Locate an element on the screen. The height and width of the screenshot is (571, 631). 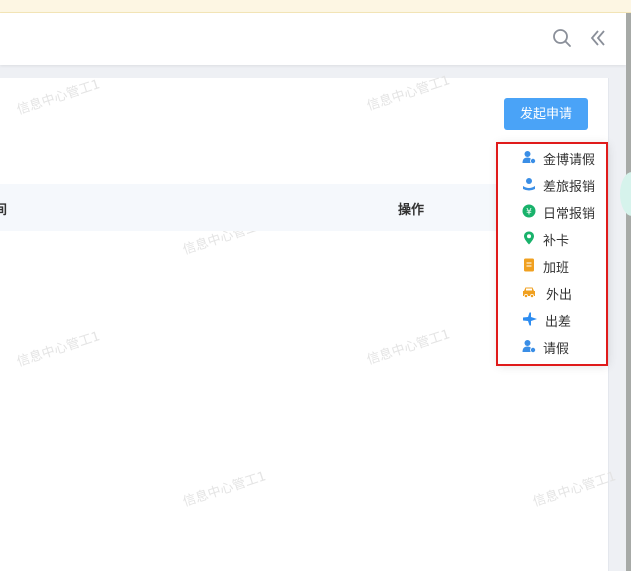
menu-item-jinbo-leave: 金博请假 is located at coordinates (553, 157).